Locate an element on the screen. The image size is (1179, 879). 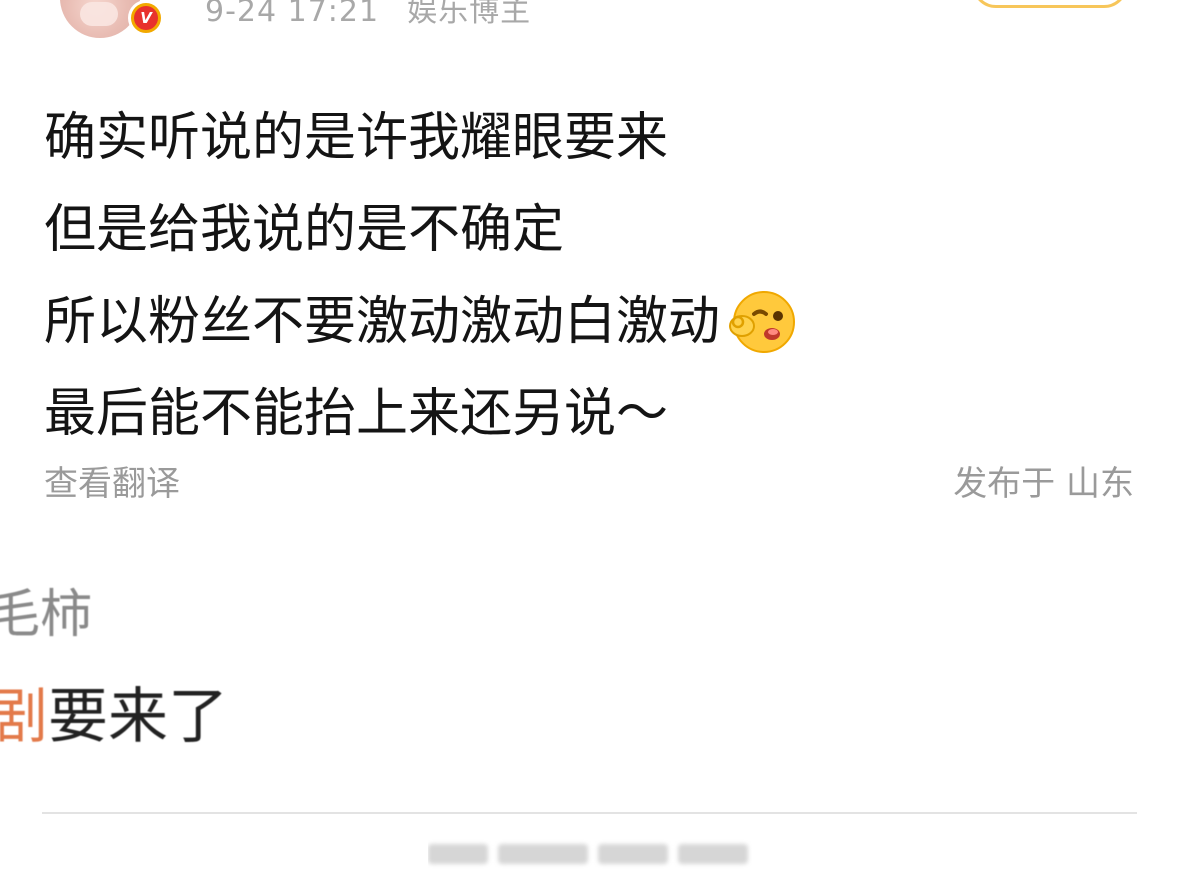
blurred-watermark is located at coordinates (590, 853).